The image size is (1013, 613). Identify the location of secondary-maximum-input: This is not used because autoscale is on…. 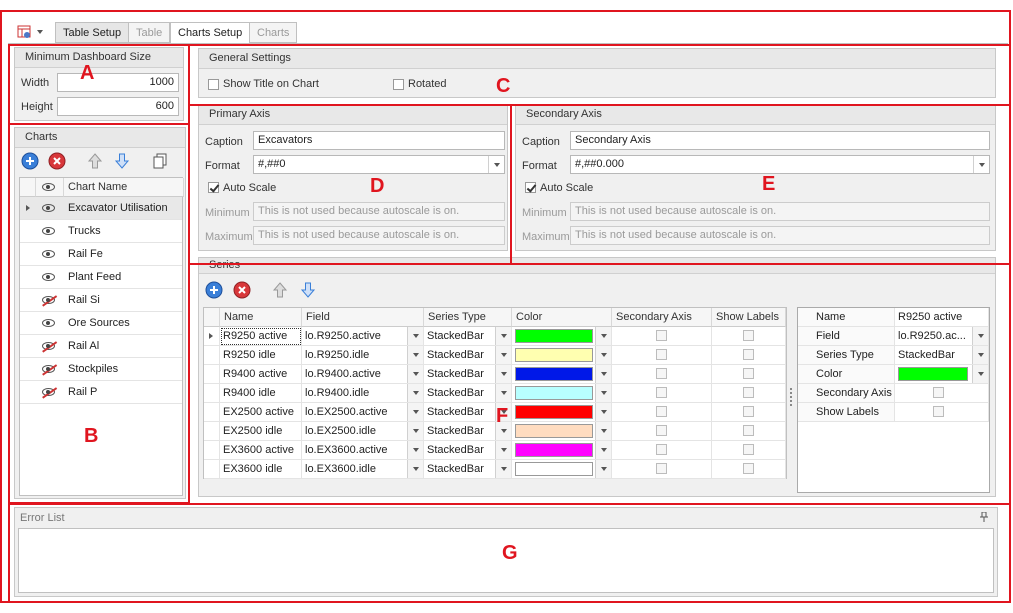
(780, 235).